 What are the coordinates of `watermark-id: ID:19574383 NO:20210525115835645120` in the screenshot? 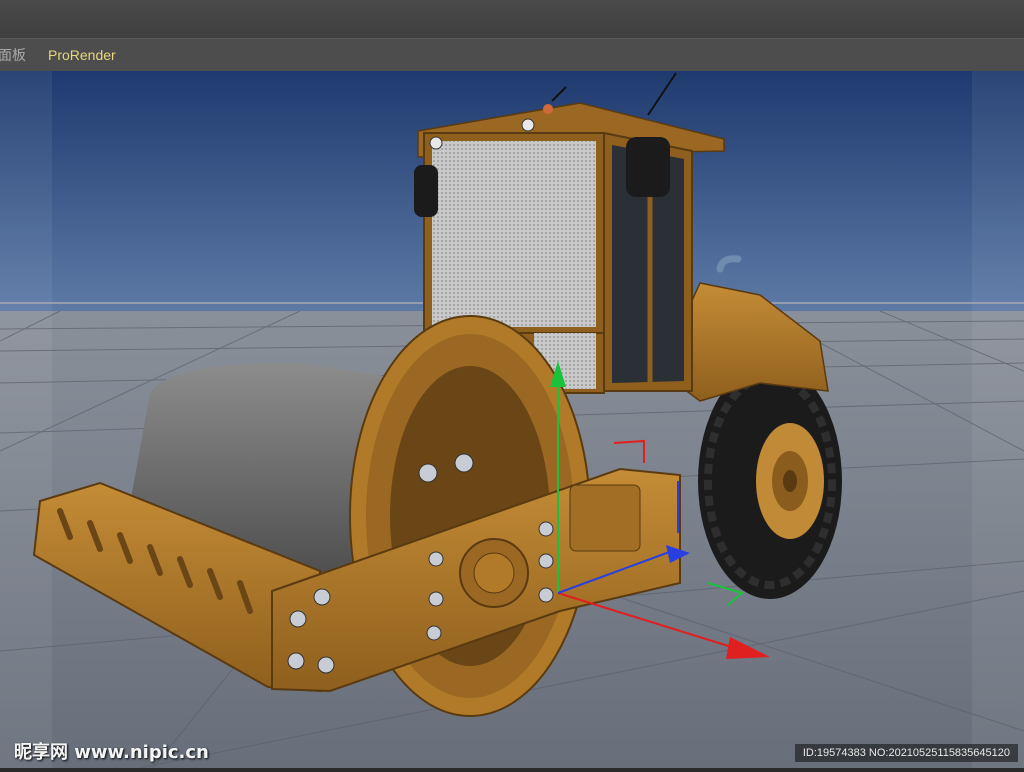 It's located at (906, 753).